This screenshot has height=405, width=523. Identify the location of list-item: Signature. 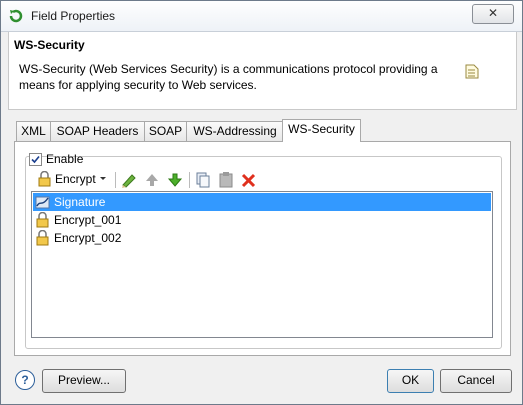
(262, 202).